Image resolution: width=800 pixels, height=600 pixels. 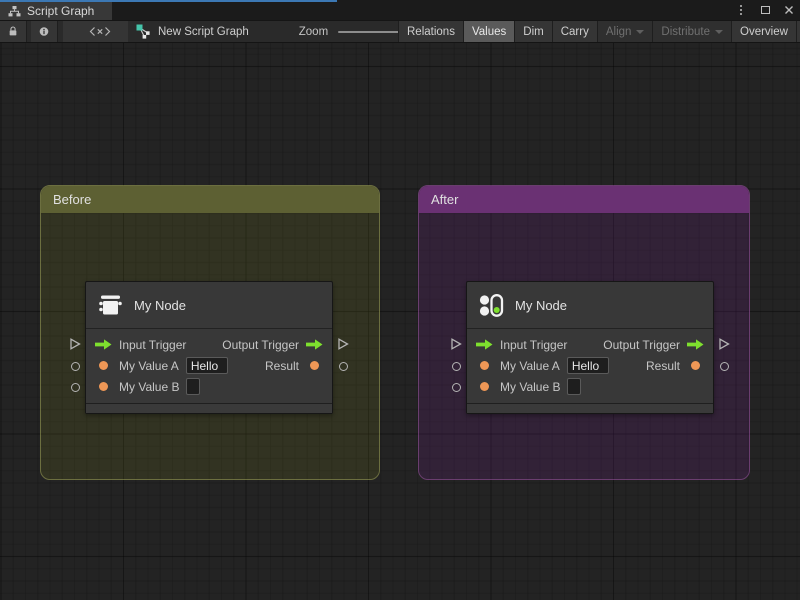 I want to click on tab-script-graph: Script Graph, so click(x=56, y=11).